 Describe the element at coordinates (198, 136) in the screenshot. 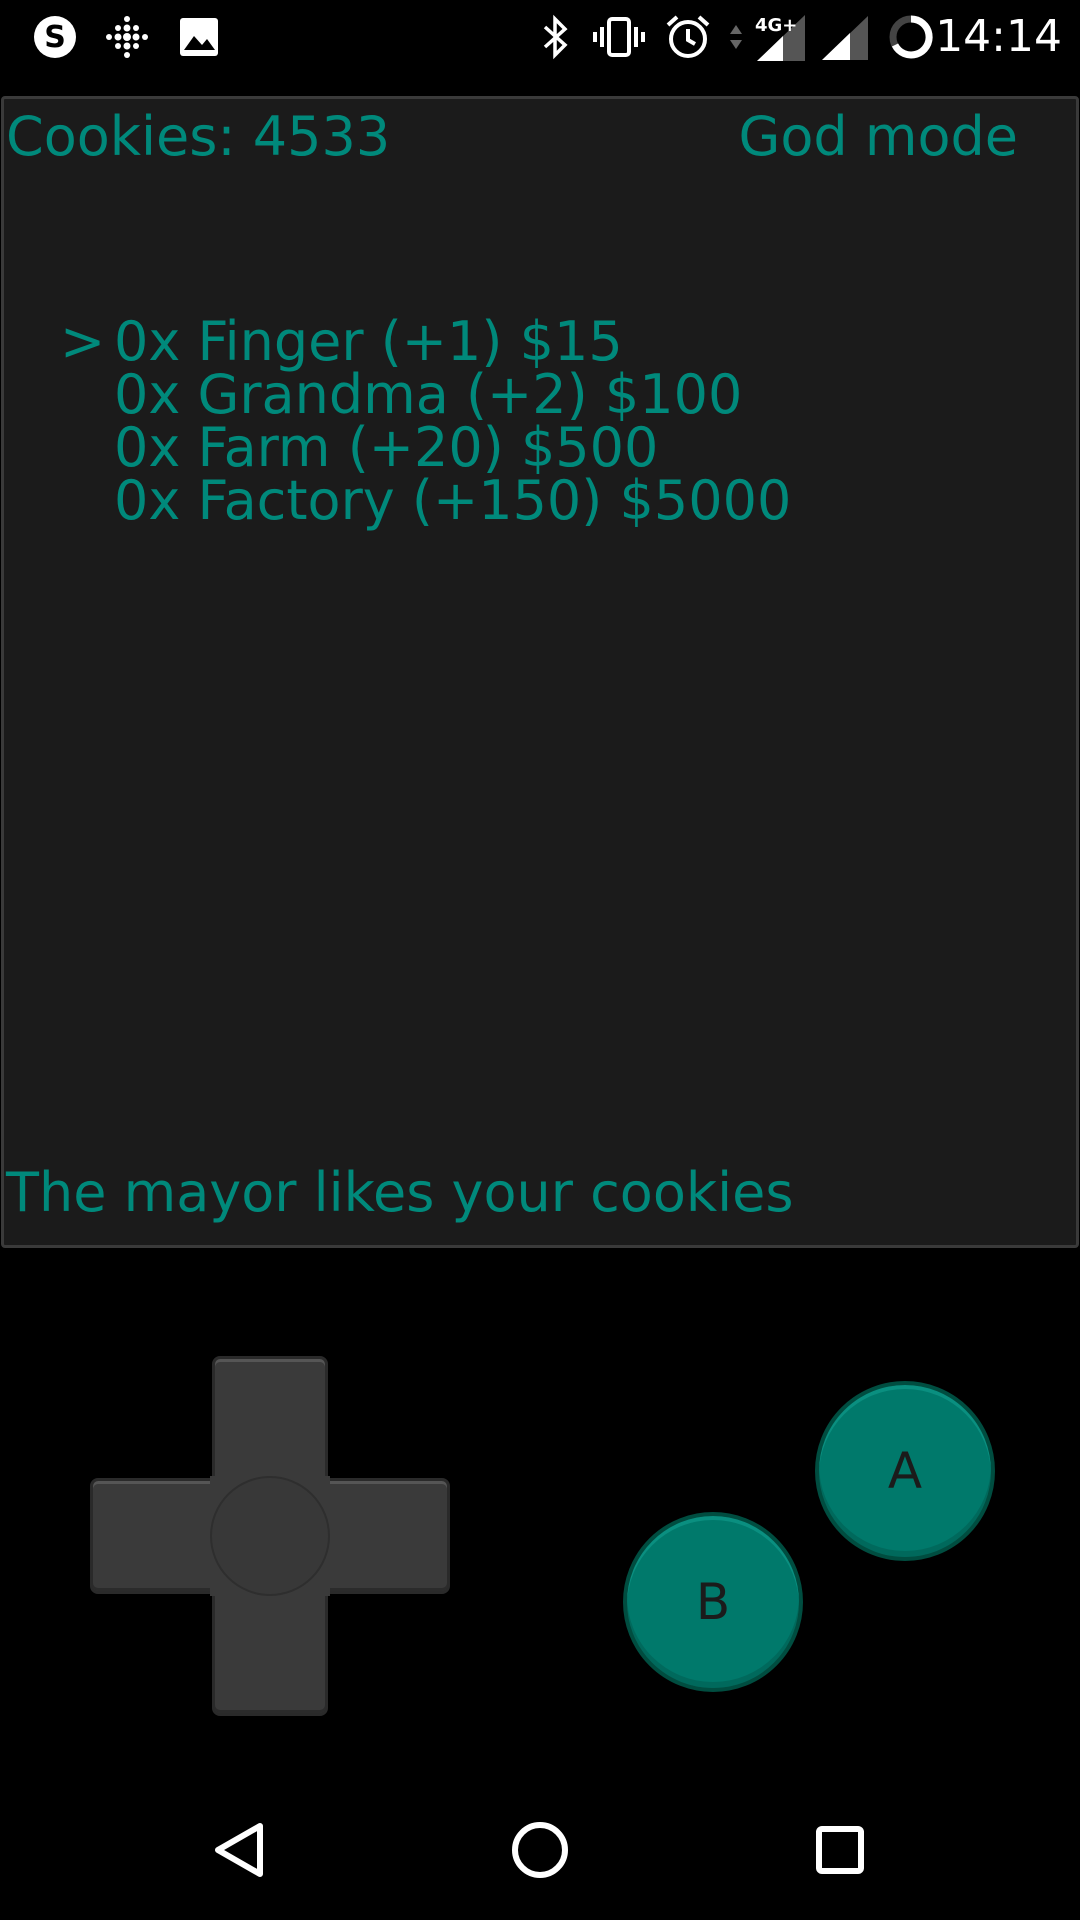

I see `cookie-counter: Cookies: 4533` at that location.